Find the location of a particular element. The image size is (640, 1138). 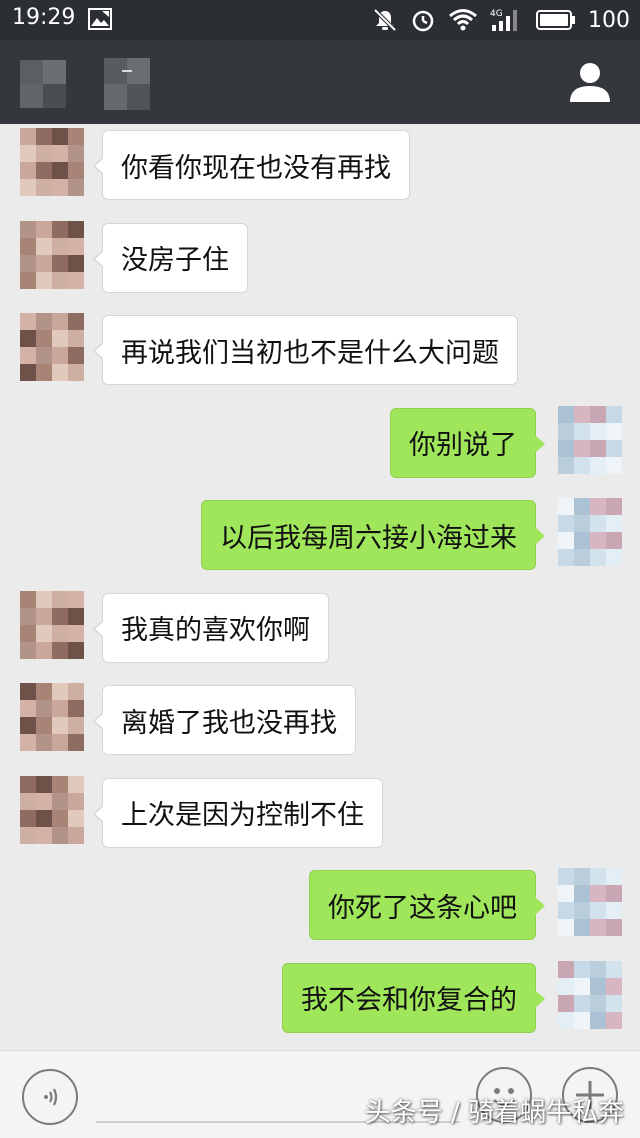

voice-icon is located at coordinates (51, 1097).